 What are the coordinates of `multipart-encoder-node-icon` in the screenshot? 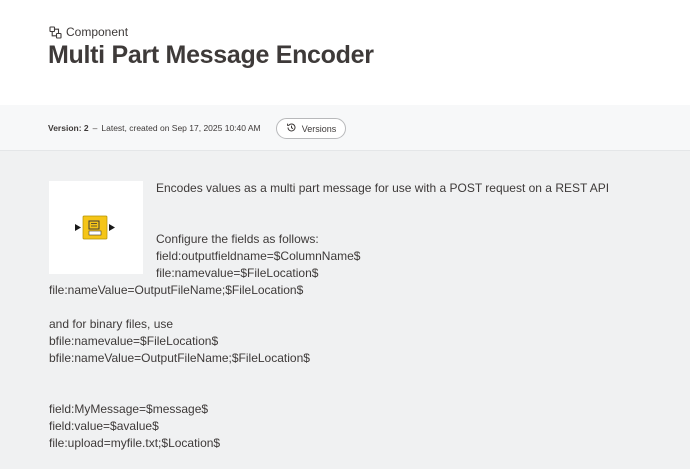 It's located at (95, 227).